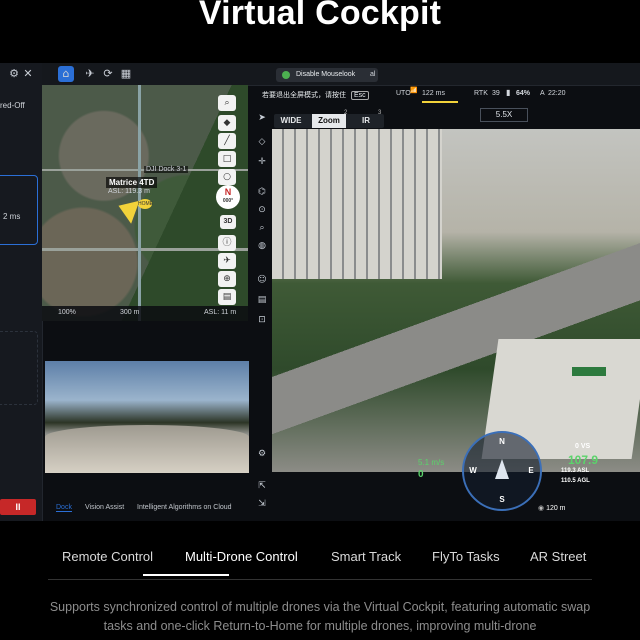 The width and height of the screenshot is (640, 640). Describe the element at coordinates (227, 177) in the screenshot. I see `circle-icon: ○` at that location.